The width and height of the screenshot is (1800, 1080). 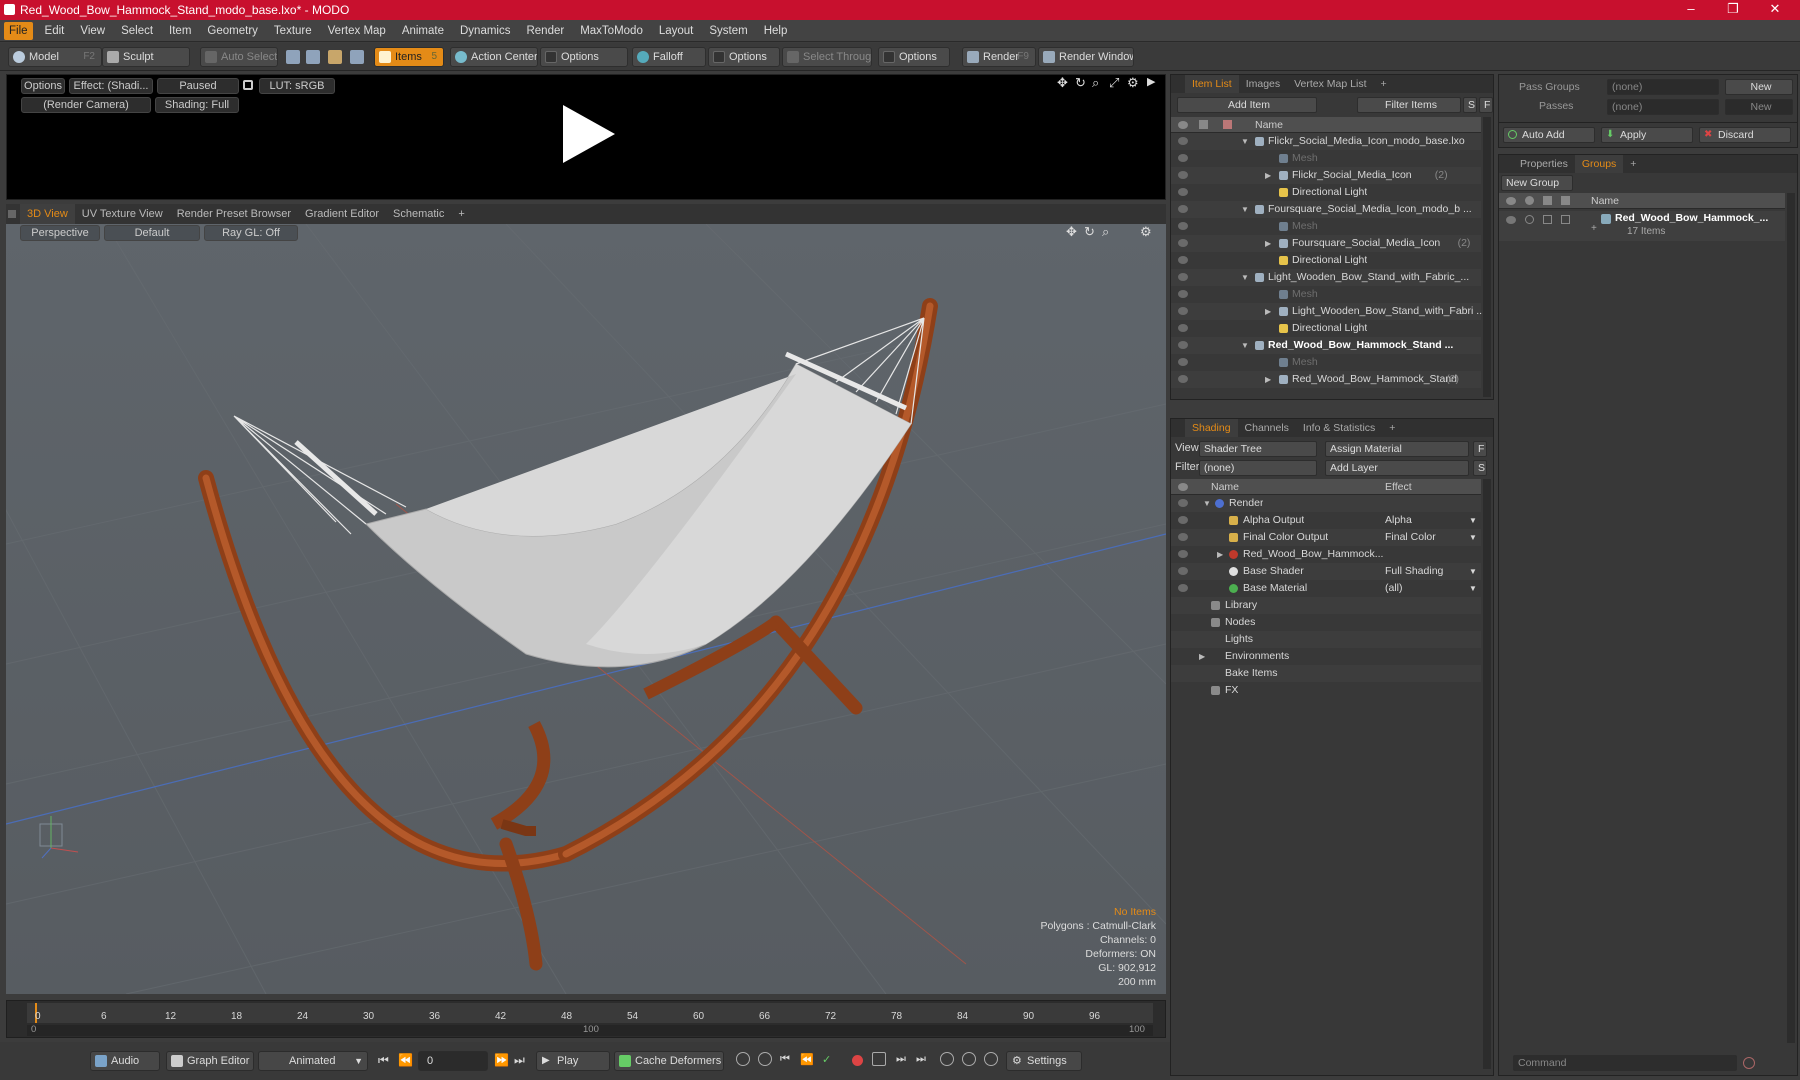 What do you see at coordinates (1326, 141) in the screenshot?
I see `item-list-row: ▼ Flickr_Social_Media_Icon_modo_base.lxo` at bounding box center [1326, 141].